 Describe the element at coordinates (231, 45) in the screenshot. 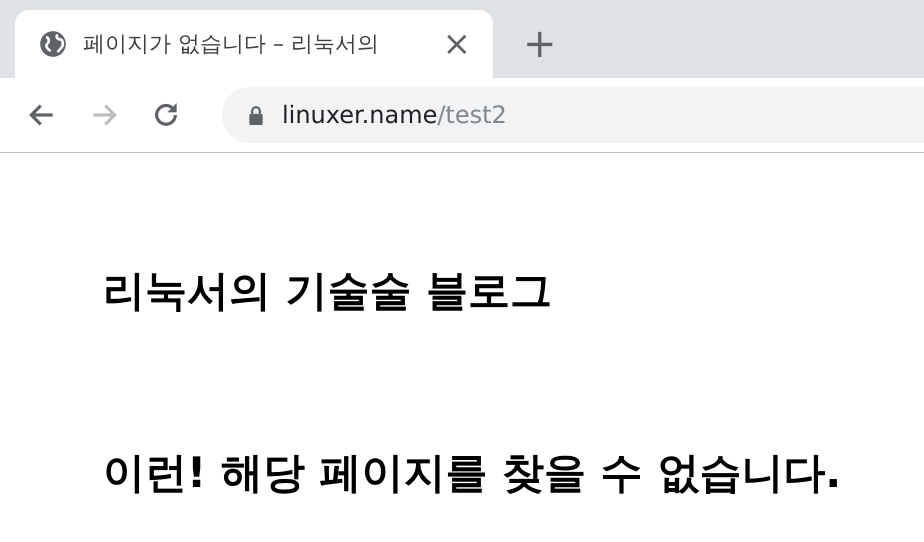

I see `tab-title: 페이지가 없습니다 – 리눅서의` at that location.